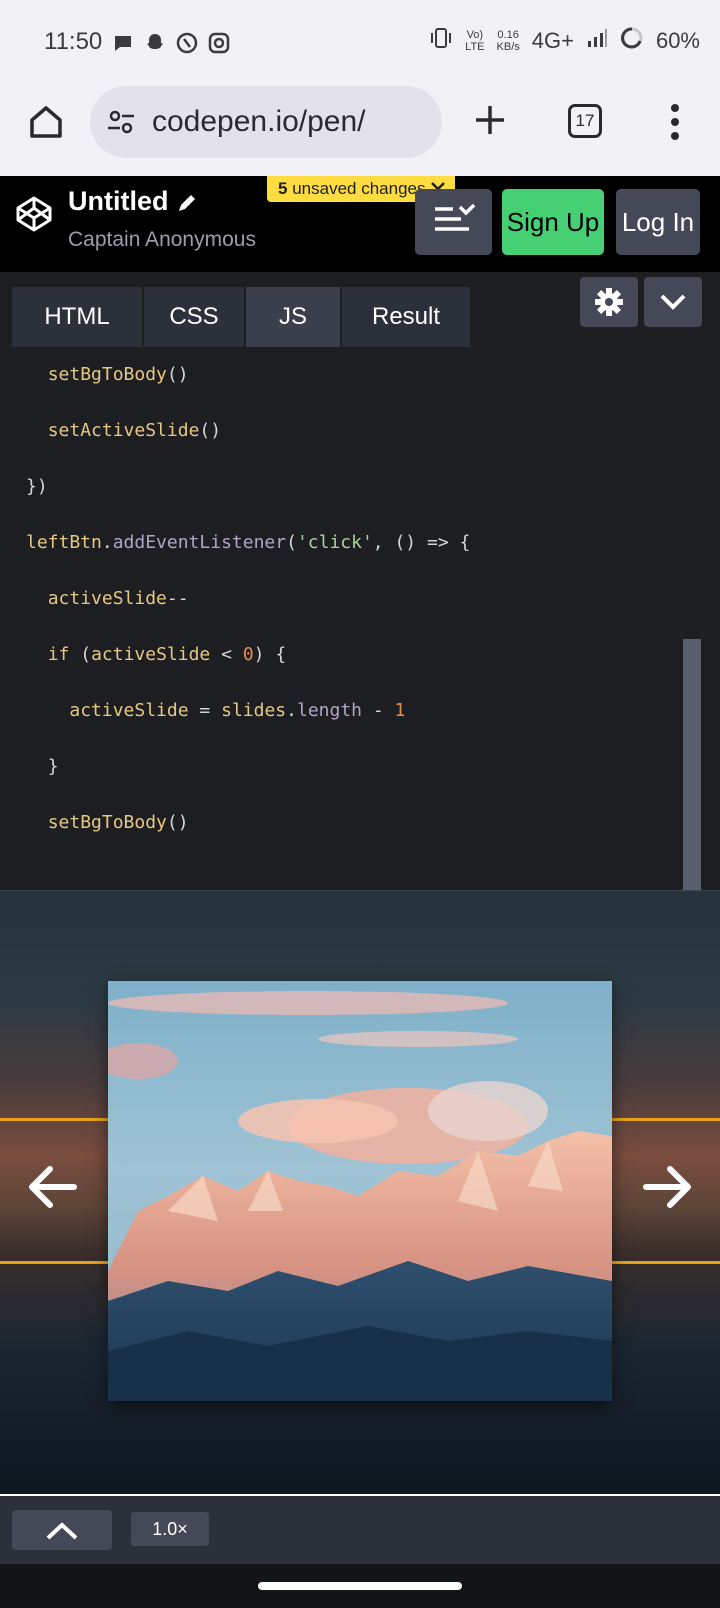 This screenshot has height=1608, width=720. I want to click on bottom-toolbar: 1.0×, so click(360, 1529).